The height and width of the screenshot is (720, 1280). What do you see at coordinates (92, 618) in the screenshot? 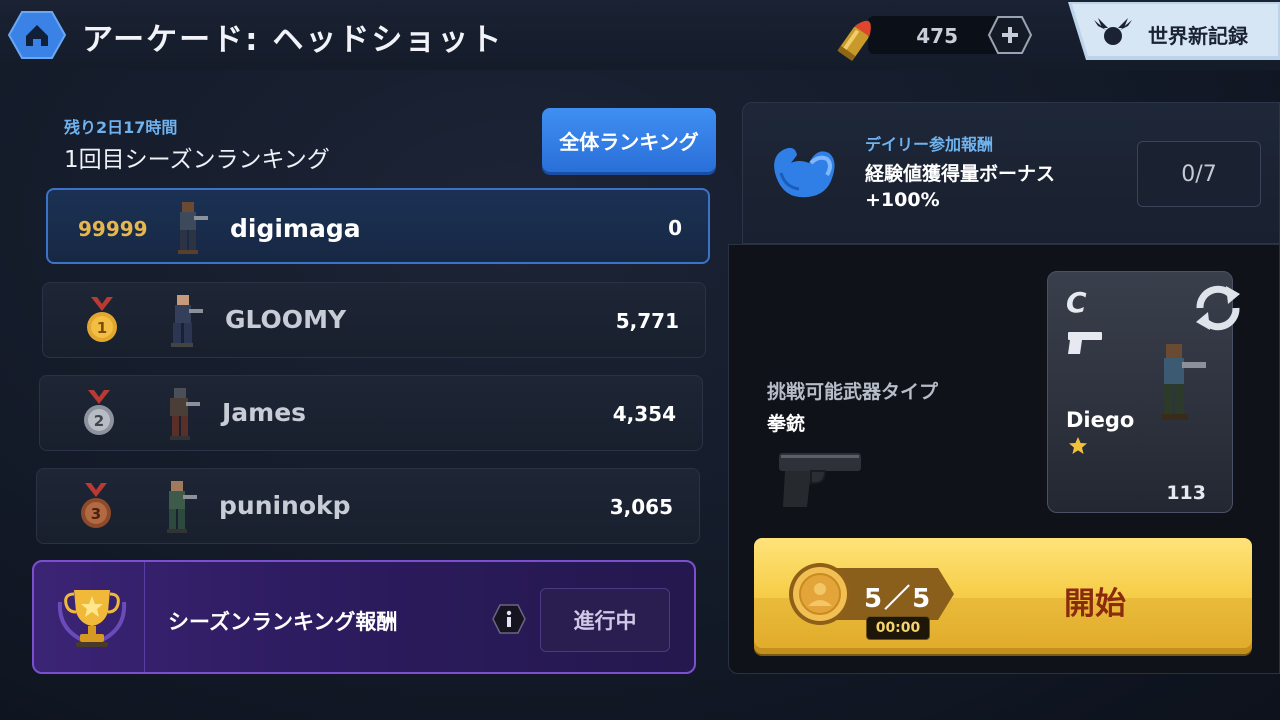
I see `trophy-icon` at bounding box center [92, 618].